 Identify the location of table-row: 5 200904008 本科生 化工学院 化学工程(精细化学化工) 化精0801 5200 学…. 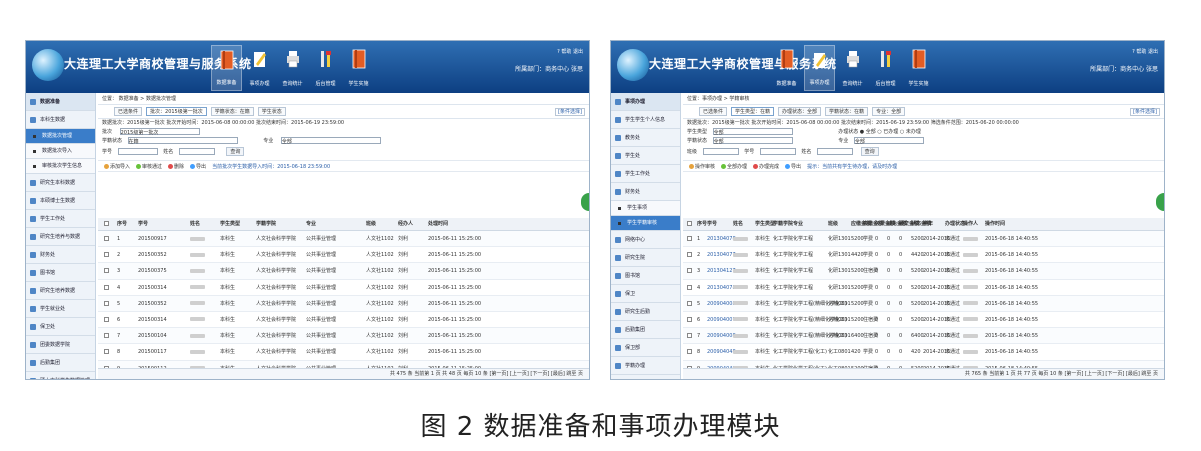
(923, 303).